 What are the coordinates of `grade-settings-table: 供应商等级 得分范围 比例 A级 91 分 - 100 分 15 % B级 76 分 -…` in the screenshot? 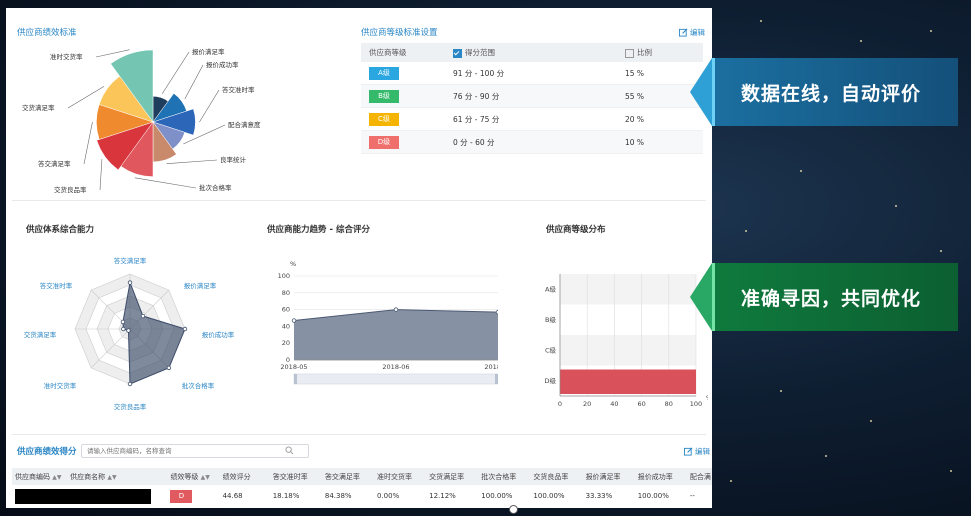 It's located at (532, 98).